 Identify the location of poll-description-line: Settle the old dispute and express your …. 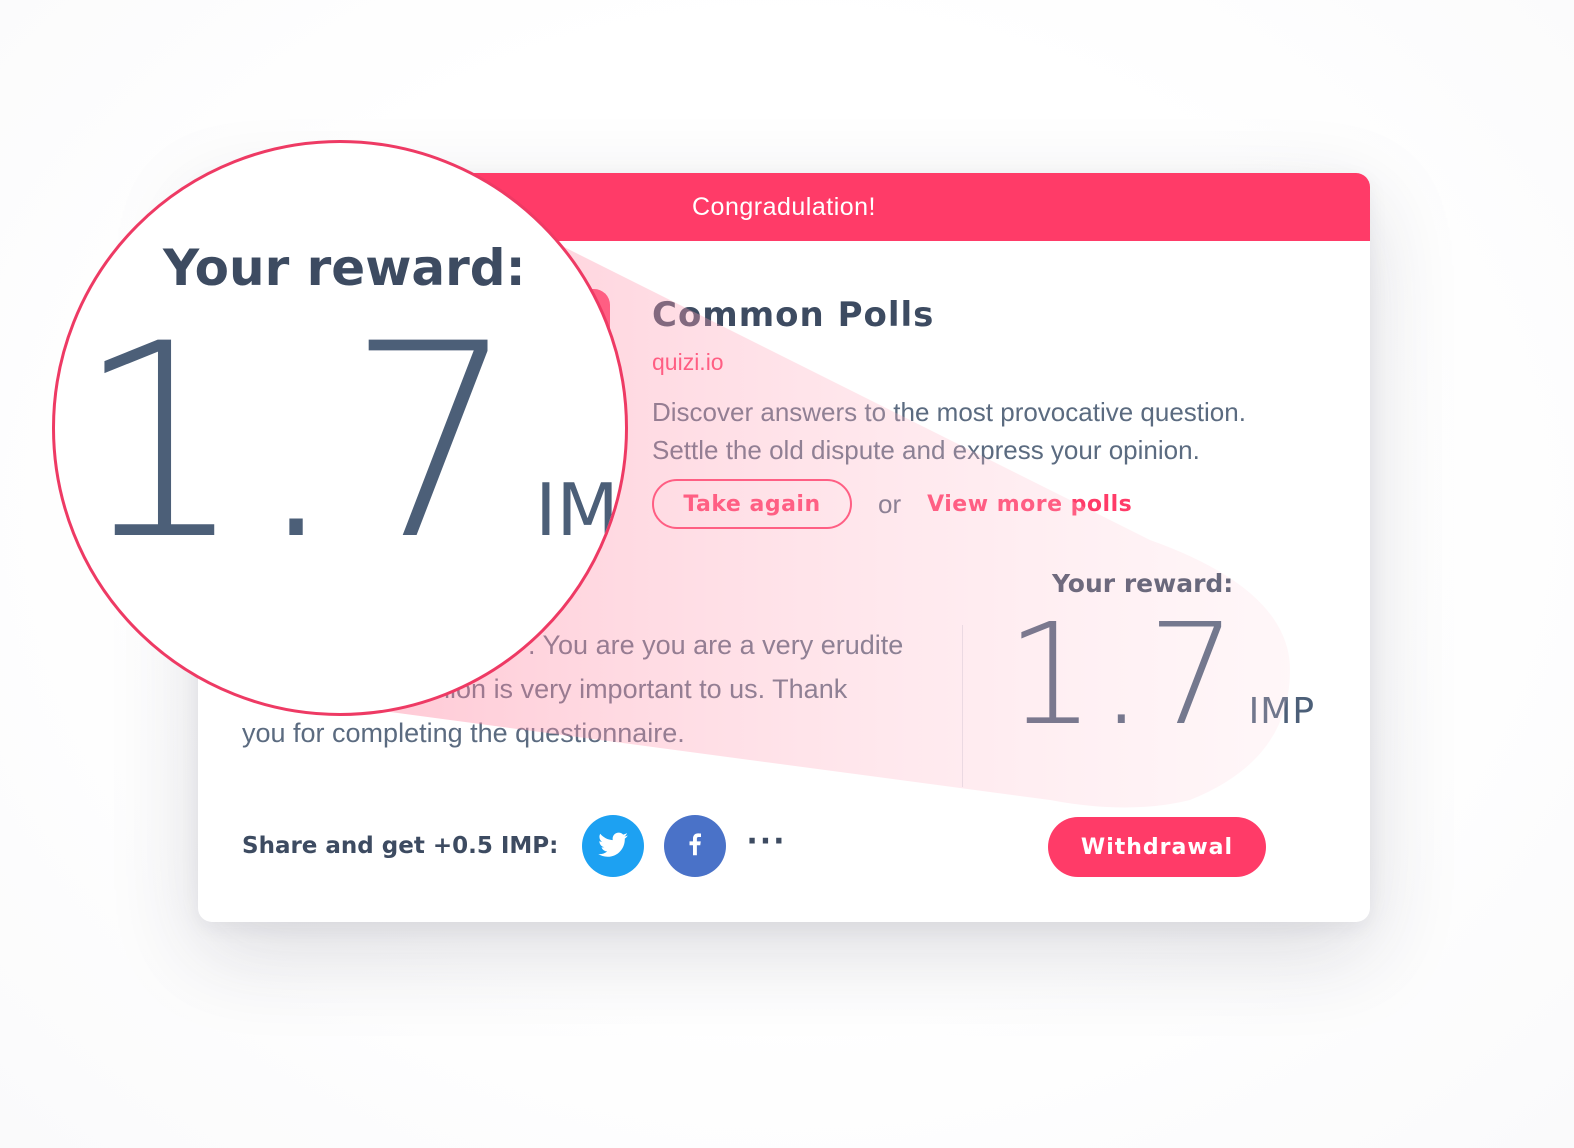
(926, 450).